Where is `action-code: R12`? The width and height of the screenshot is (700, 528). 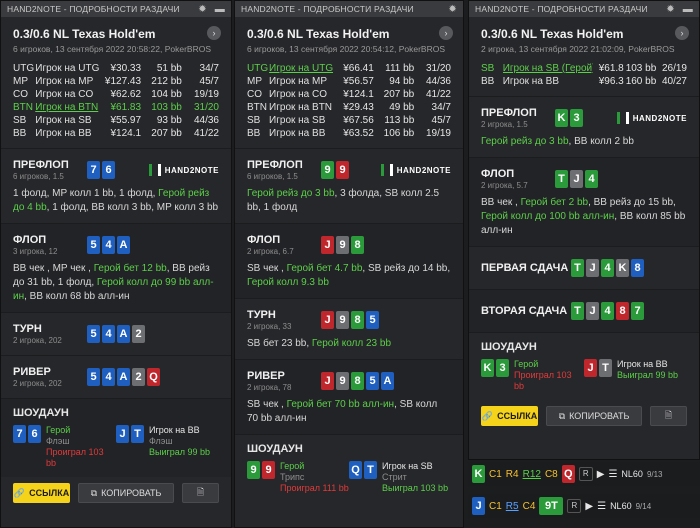
action-code: R12 is located at coordinates (531, 474).